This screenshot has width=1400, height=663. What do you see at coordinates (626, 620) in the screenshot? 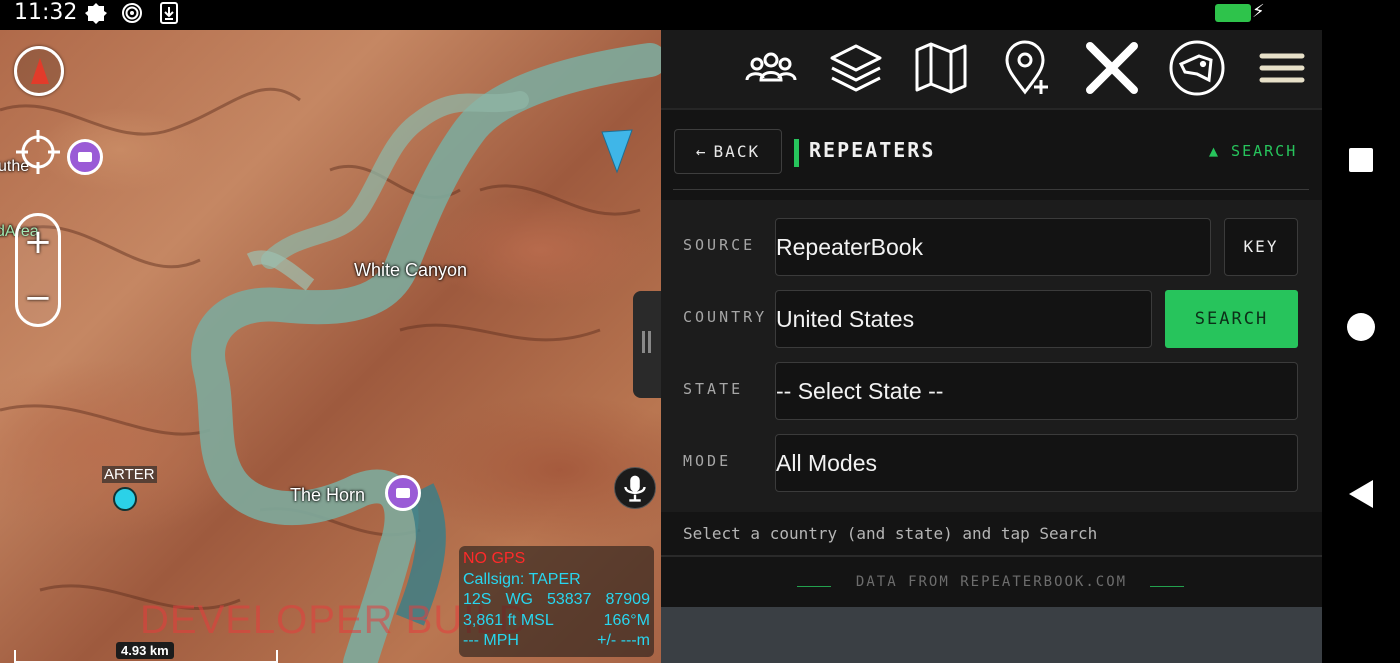
I see `gps-heading: 166°M` at bounding box center [626, 620].